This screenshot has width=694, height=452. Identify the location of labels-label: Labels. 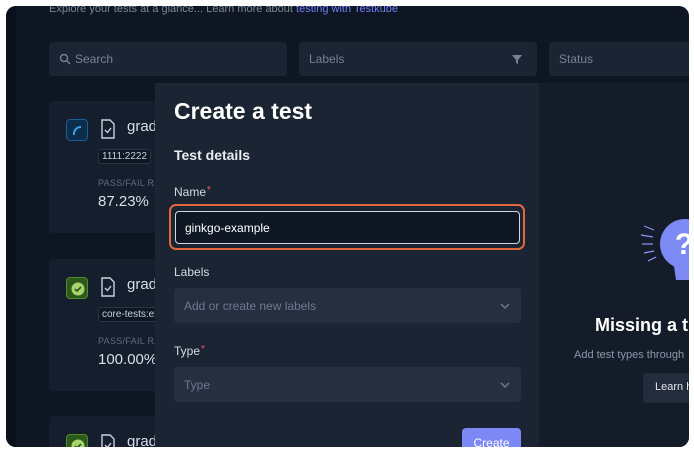
(192, 272).